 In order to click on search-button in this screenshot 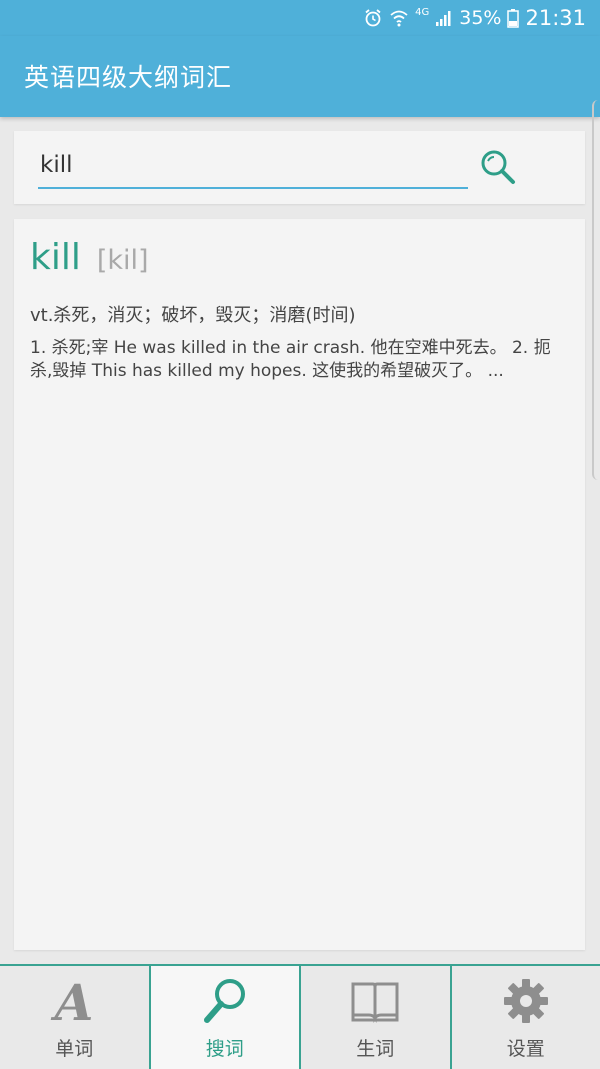, I will do `click(498, 167)`.